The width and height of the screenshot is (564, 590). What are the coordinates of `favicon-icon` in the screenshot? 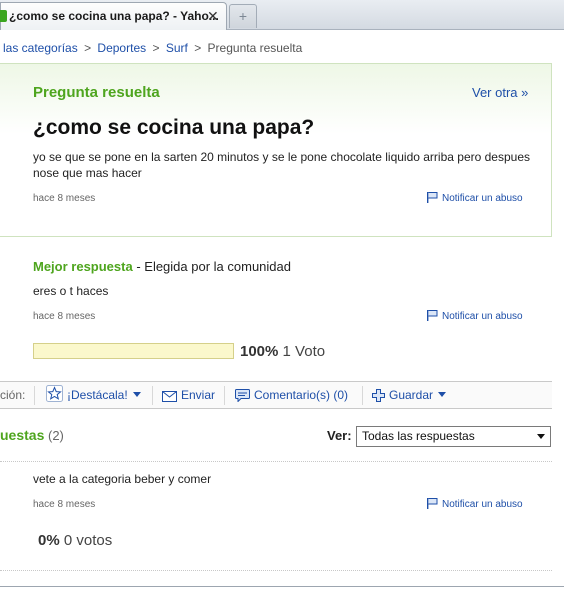 It's located at (3, 16).